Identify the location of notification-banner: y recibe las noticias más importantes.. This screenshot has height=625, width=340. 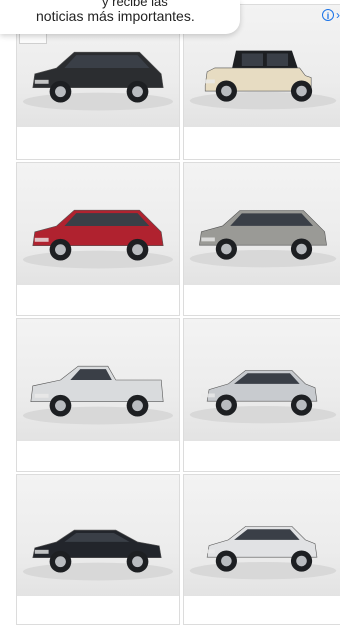
(120, 17).